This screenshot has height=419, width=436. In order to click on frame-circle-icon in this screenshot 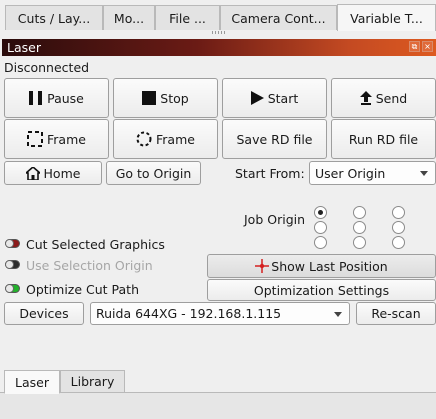, I will do `click(144, 139)`.